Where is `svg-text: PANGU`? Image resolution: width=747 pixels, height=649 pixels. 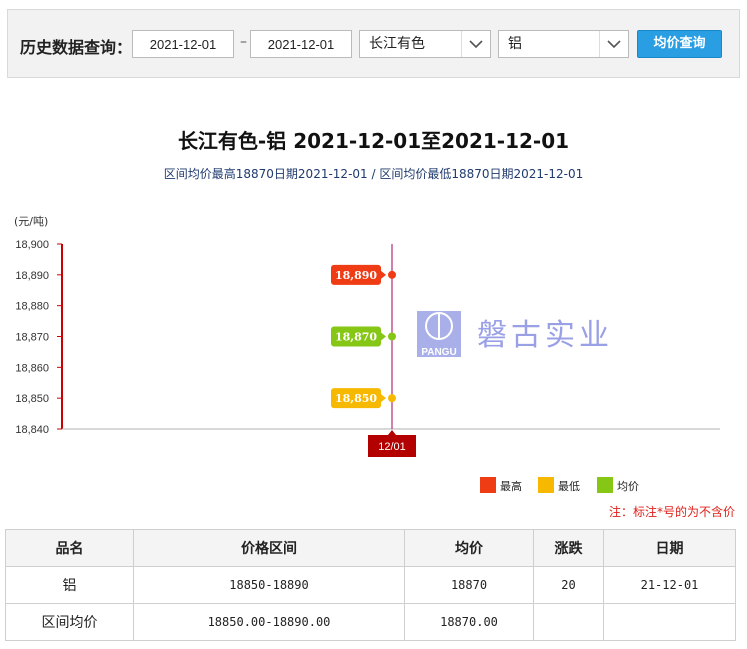
svg-text: PANGU is located at coordinates (438, 352).